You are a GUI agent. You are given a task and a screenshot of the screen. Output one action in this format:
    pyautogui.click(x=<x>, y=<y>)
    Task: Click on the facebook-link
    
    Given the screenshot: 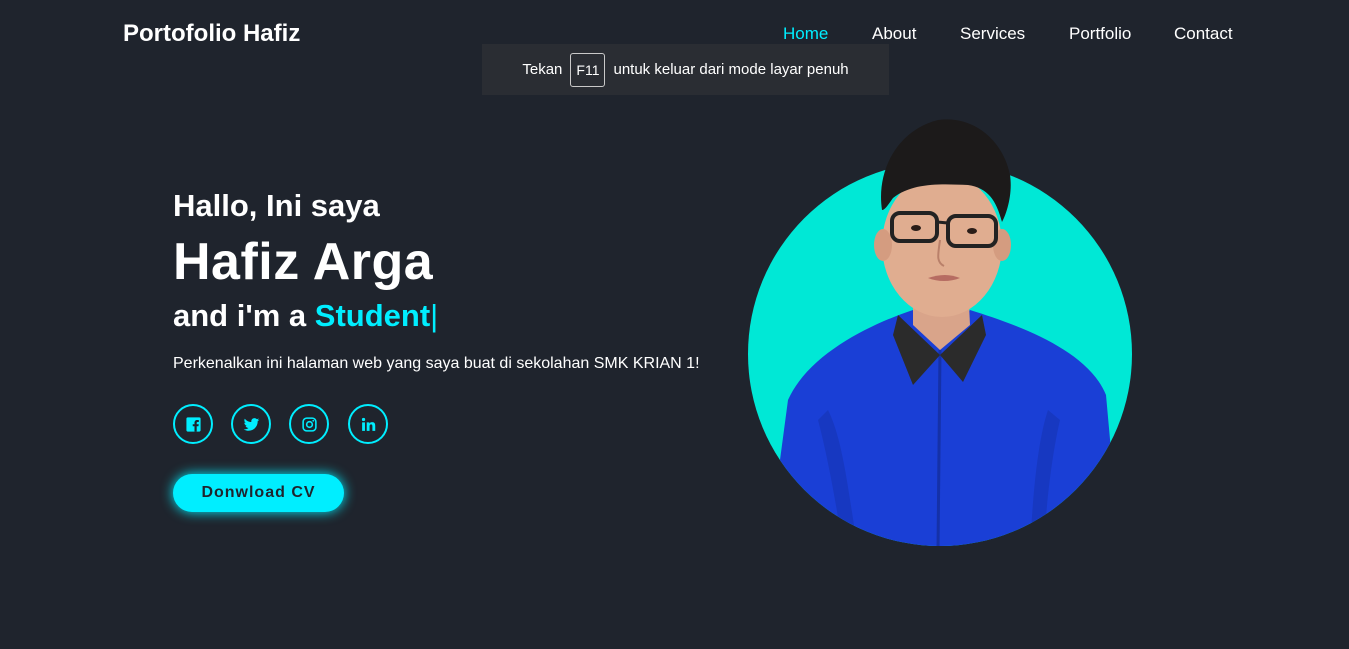 What is the action you would take?
    pyautogui.click(x=193, y=424)
    